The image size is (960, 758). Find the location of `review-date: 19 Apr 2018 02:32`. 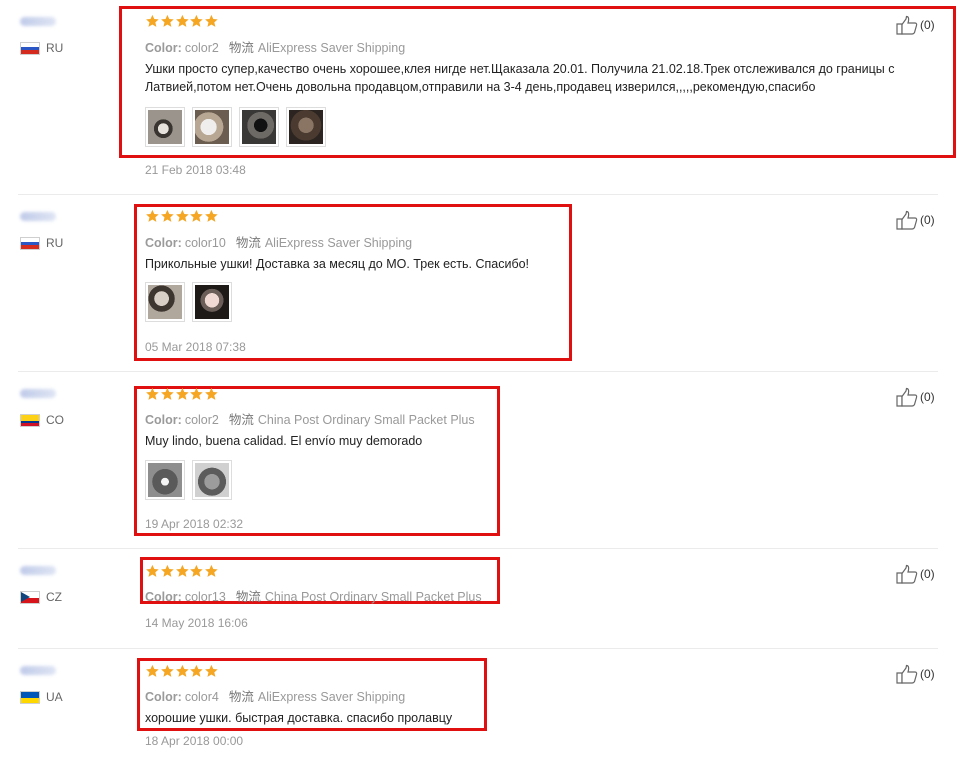

review-date: 19 Apr 2018 02:32 is located at coordinates (194, 524).